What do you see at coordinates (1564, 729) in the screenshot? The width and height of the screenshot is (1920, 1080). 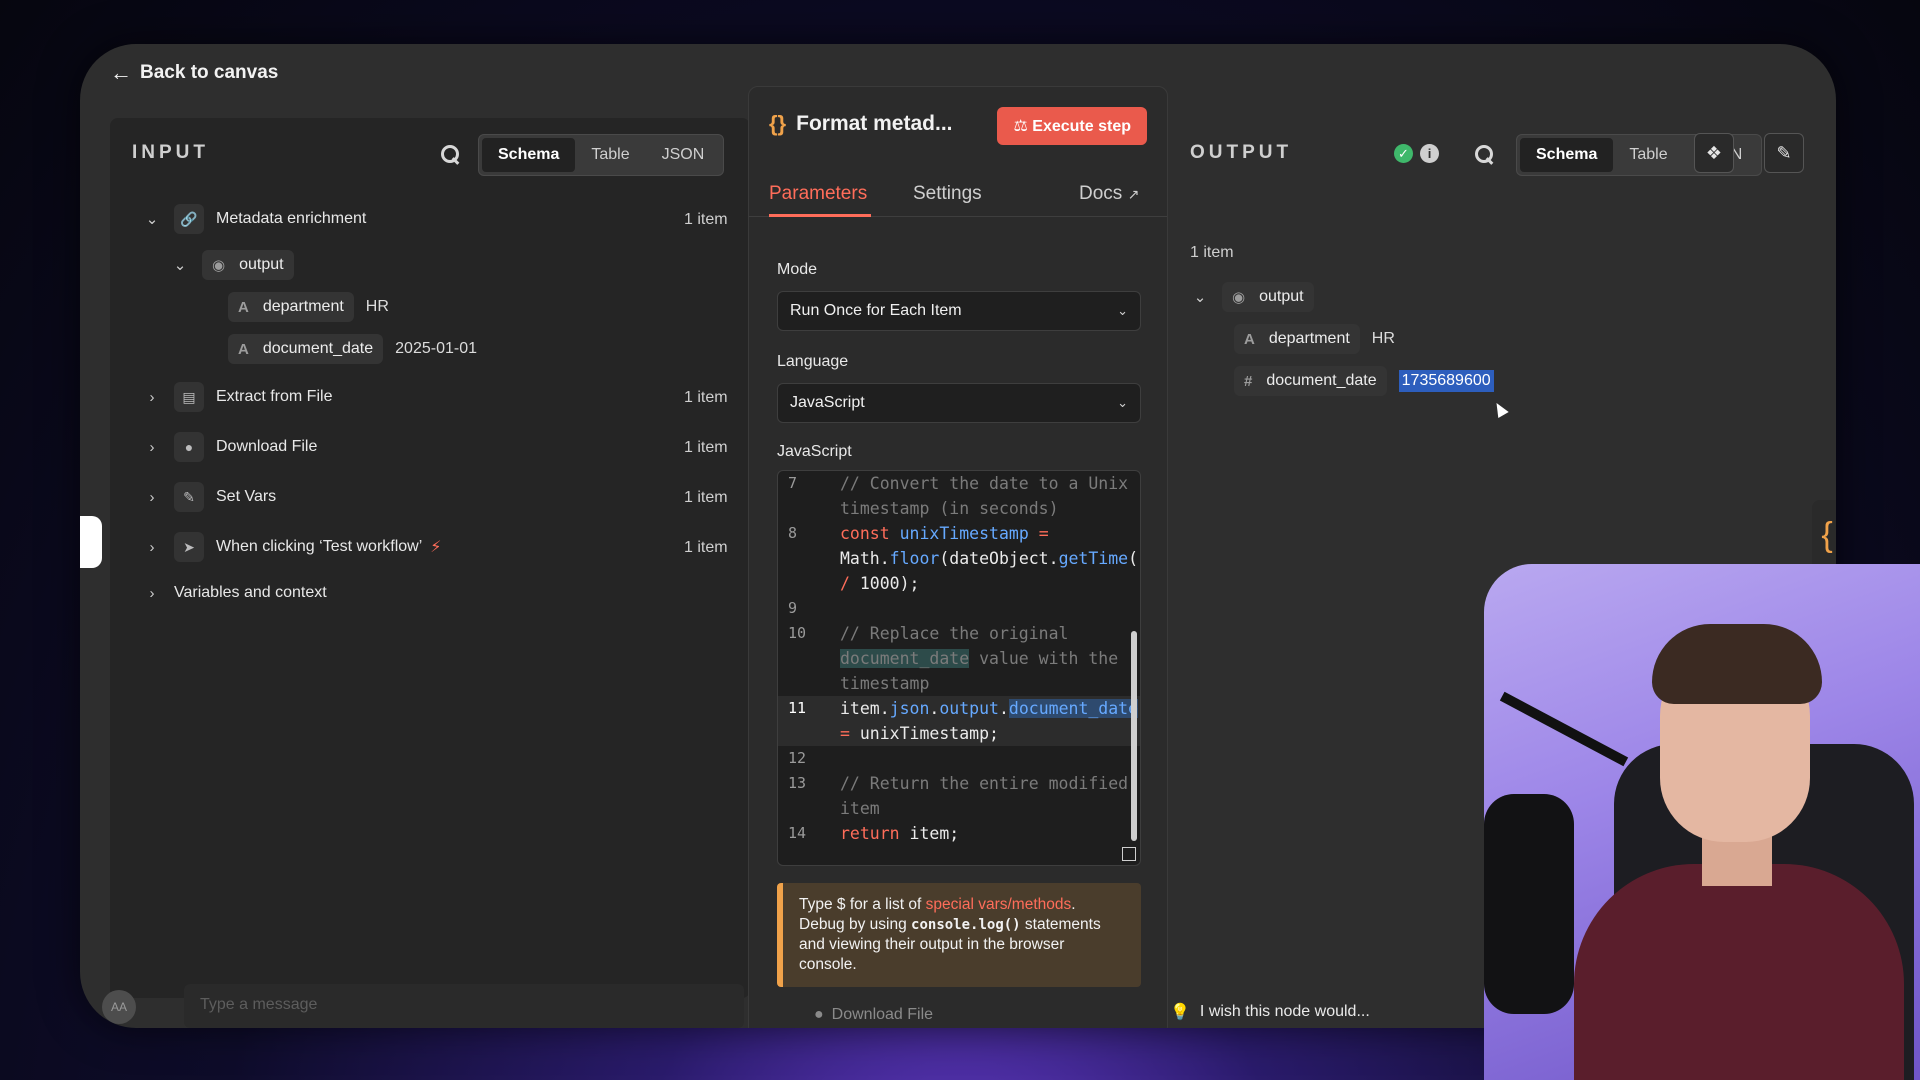 I see `mic-arm` at bounding box center [1564, 729].